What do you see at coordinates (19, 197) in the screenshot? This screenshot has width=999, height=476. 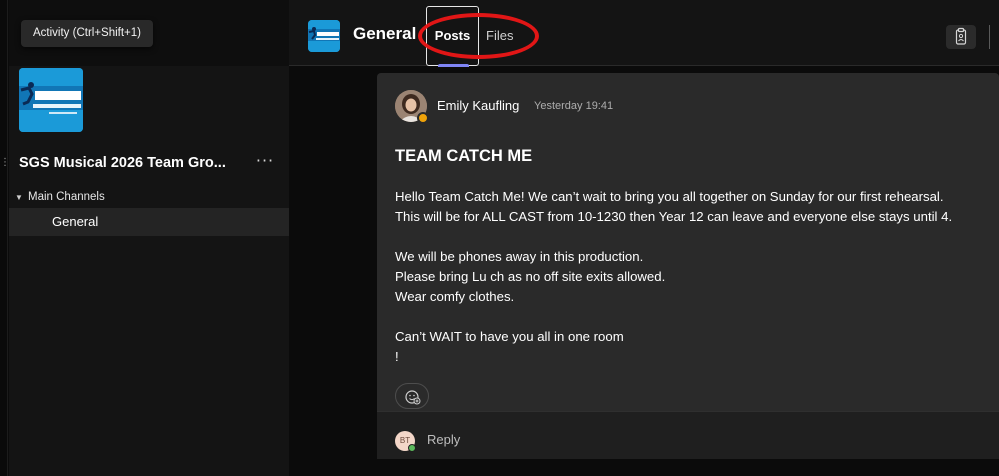 I see `caret-down-icon: ▼` at bounding box center [19, 197].